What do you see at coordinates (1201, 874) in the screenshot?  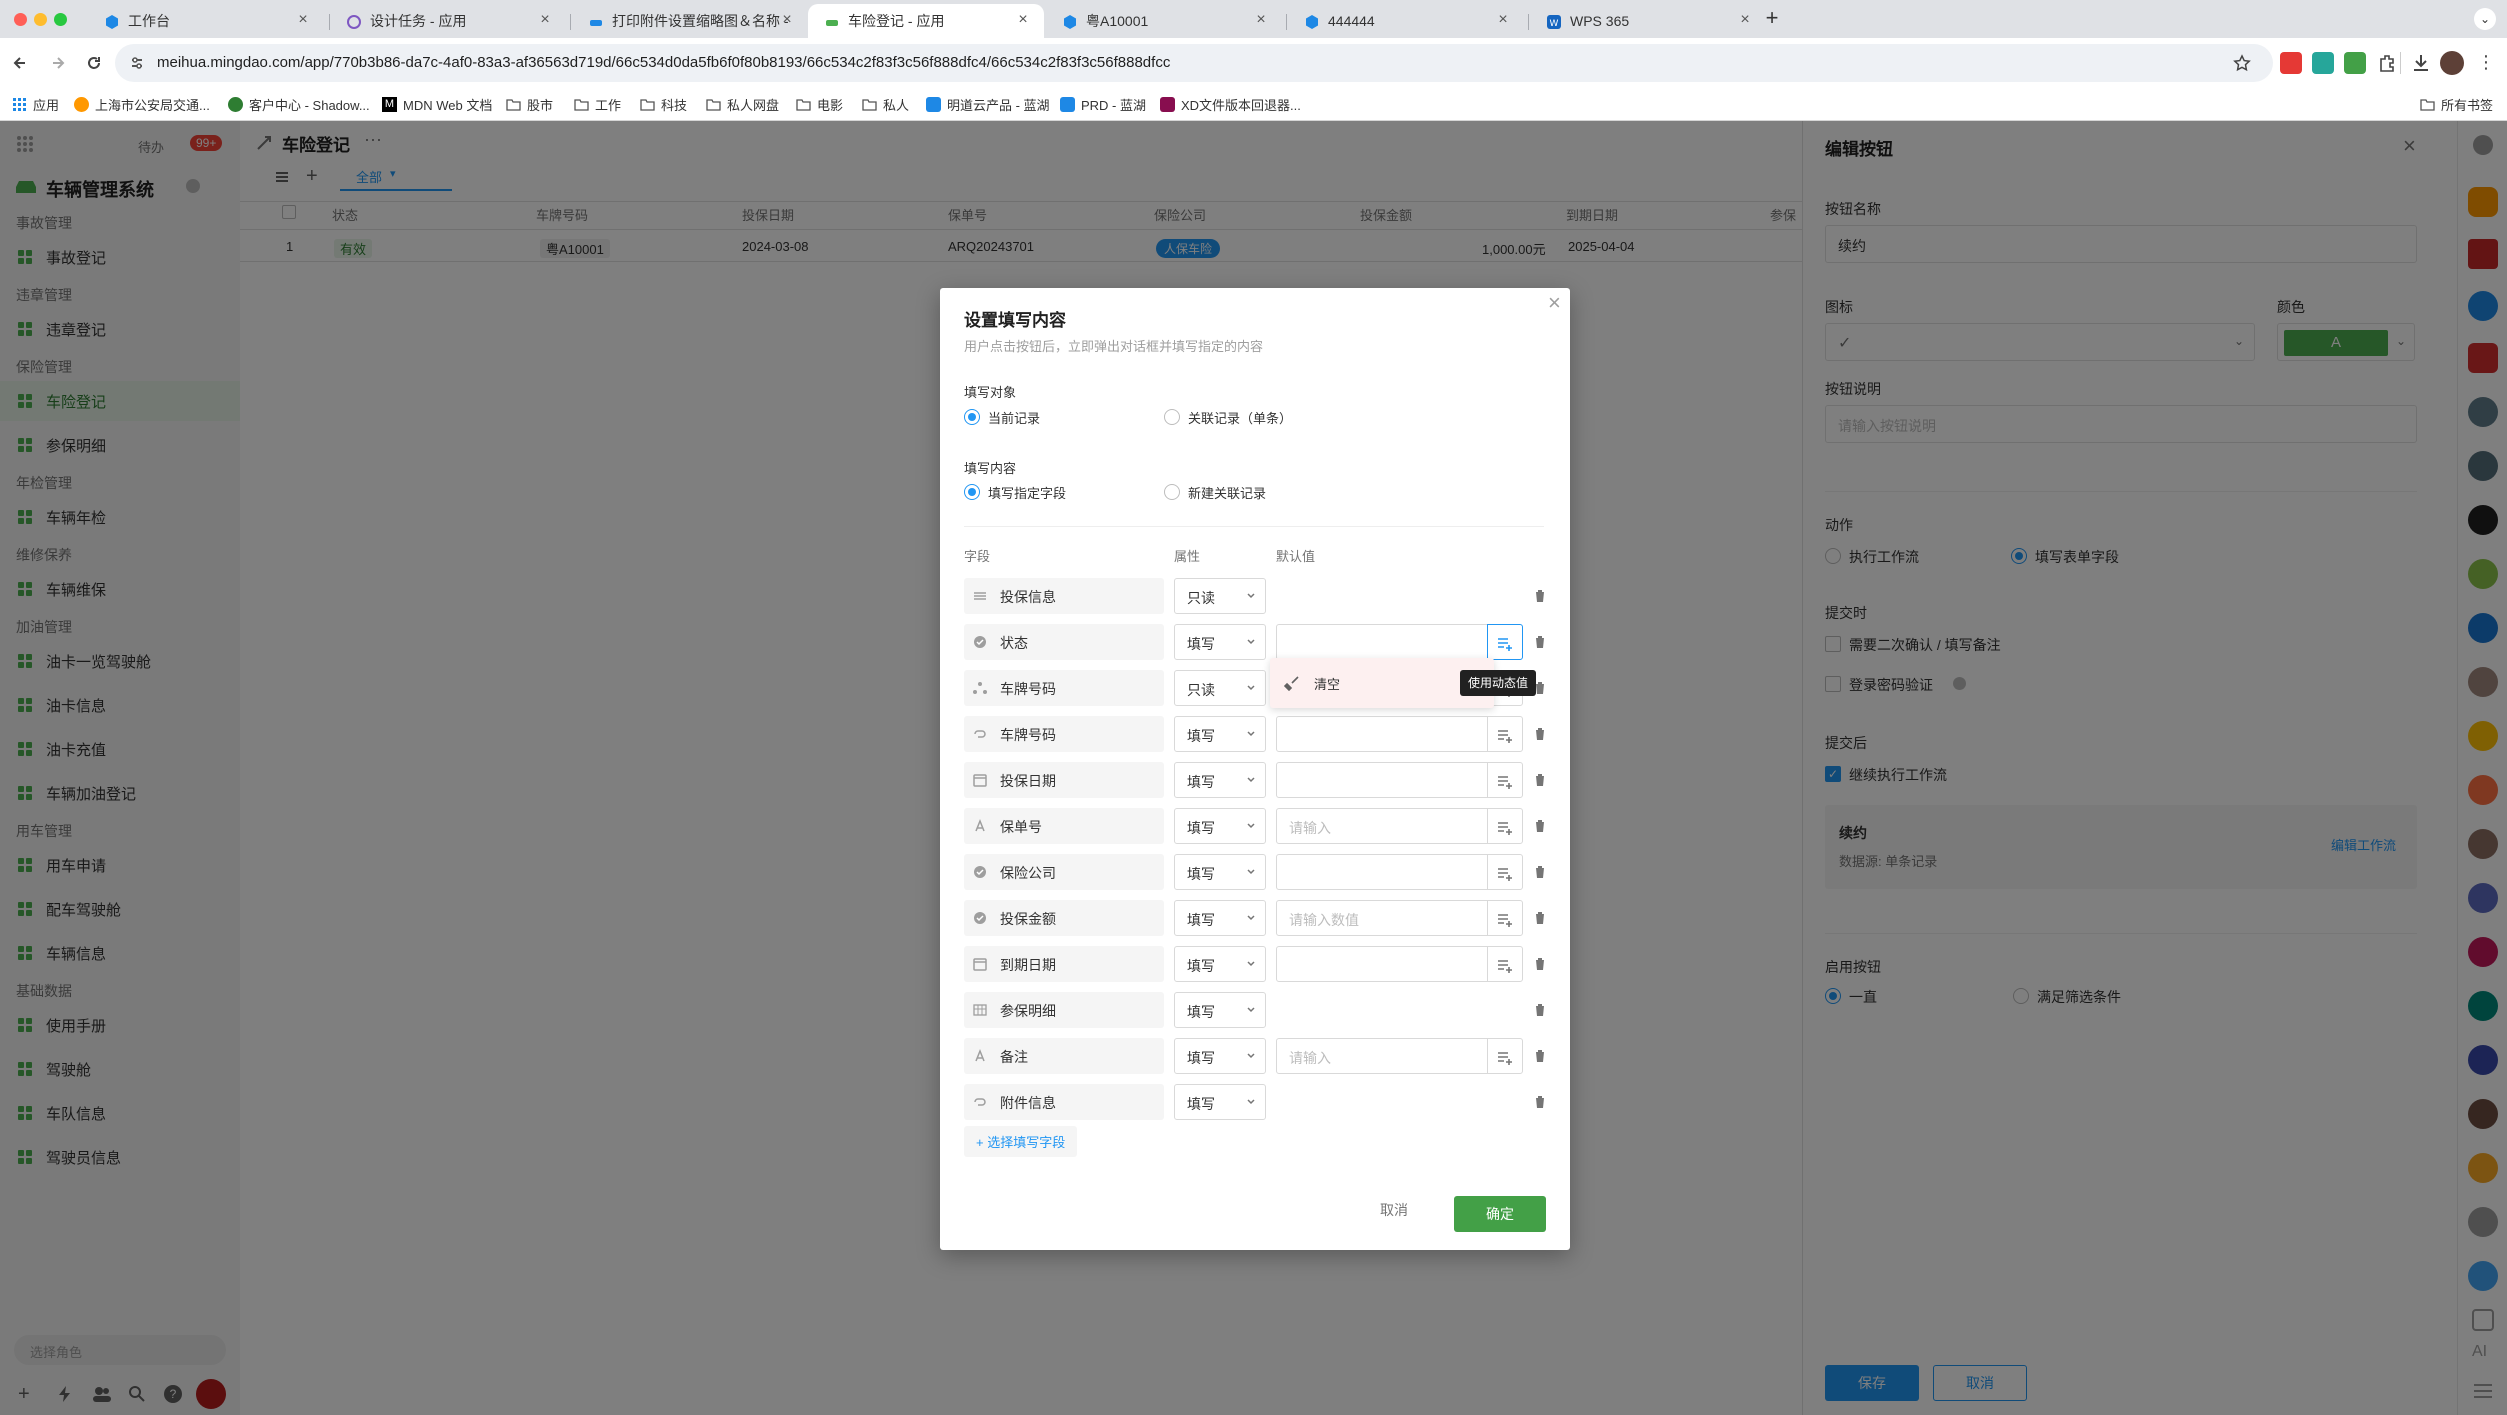 I see `field-attr-value: 填写` at bounding box center [1201, 874].